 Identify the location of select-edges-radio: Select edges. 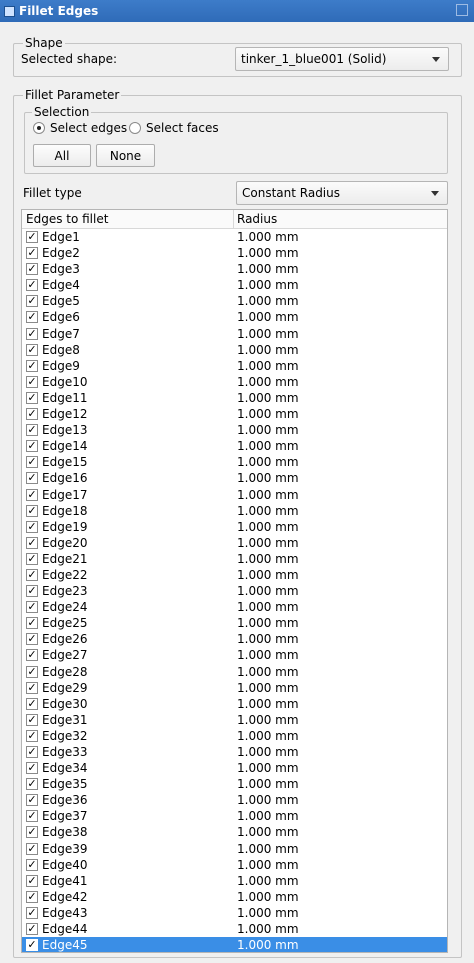
(80, 128).